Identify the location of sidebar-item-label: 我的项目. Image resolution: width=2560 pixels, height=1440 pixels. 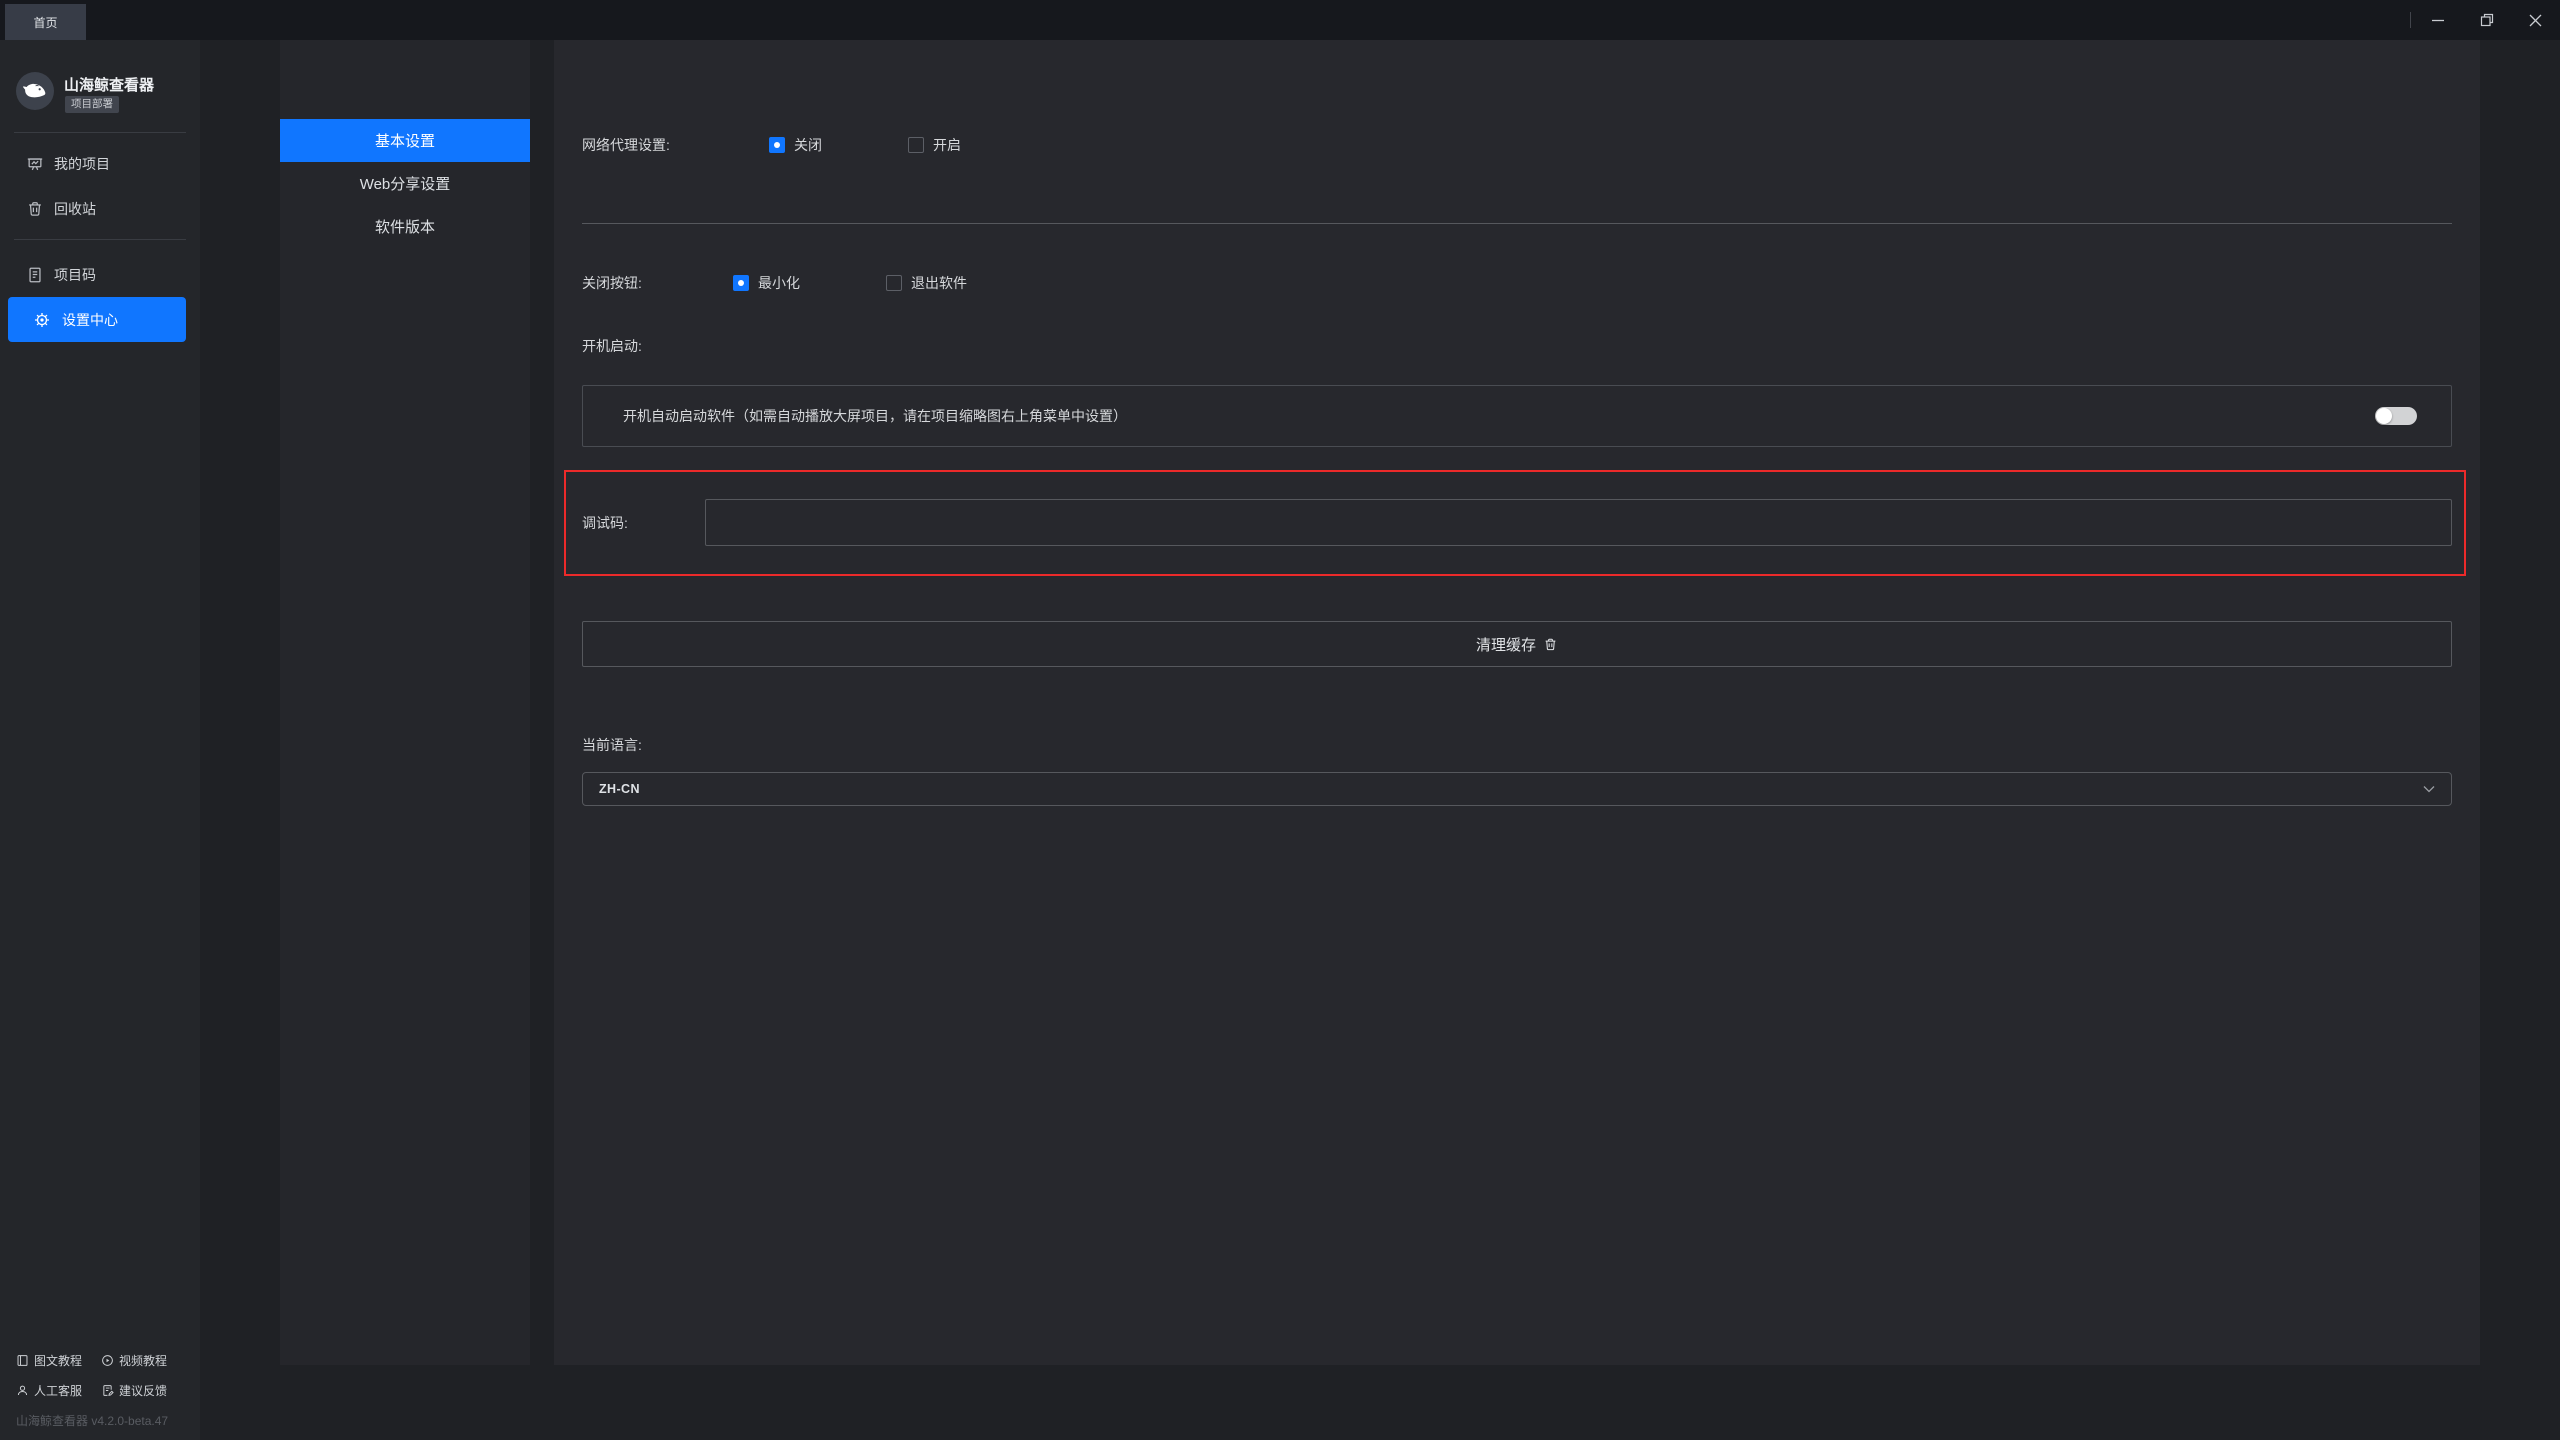
(82, 164).